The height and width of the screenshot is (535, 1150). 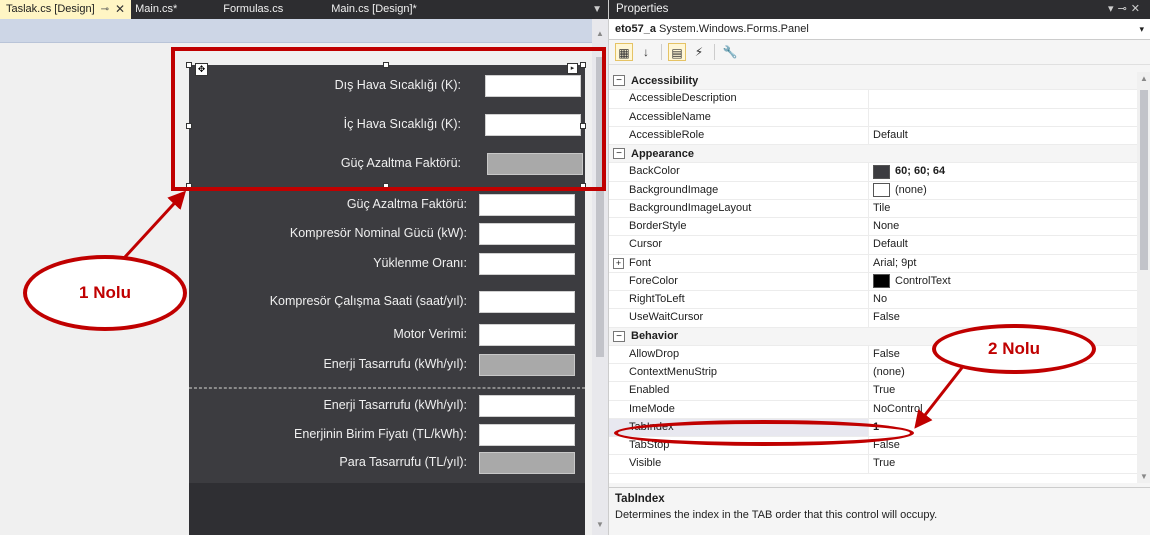 I want to click on tab-taslak-design: Taslak.cs [Design] ⊸ ✕, so click(x=66, y=9).